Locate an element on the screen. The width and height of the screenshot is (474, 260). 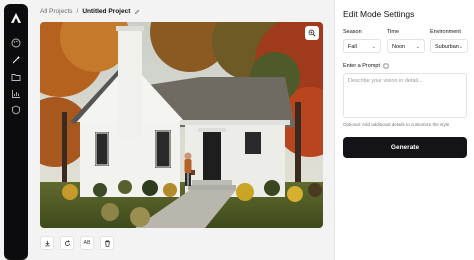
logo-icon is located at coordinates (16, 18).